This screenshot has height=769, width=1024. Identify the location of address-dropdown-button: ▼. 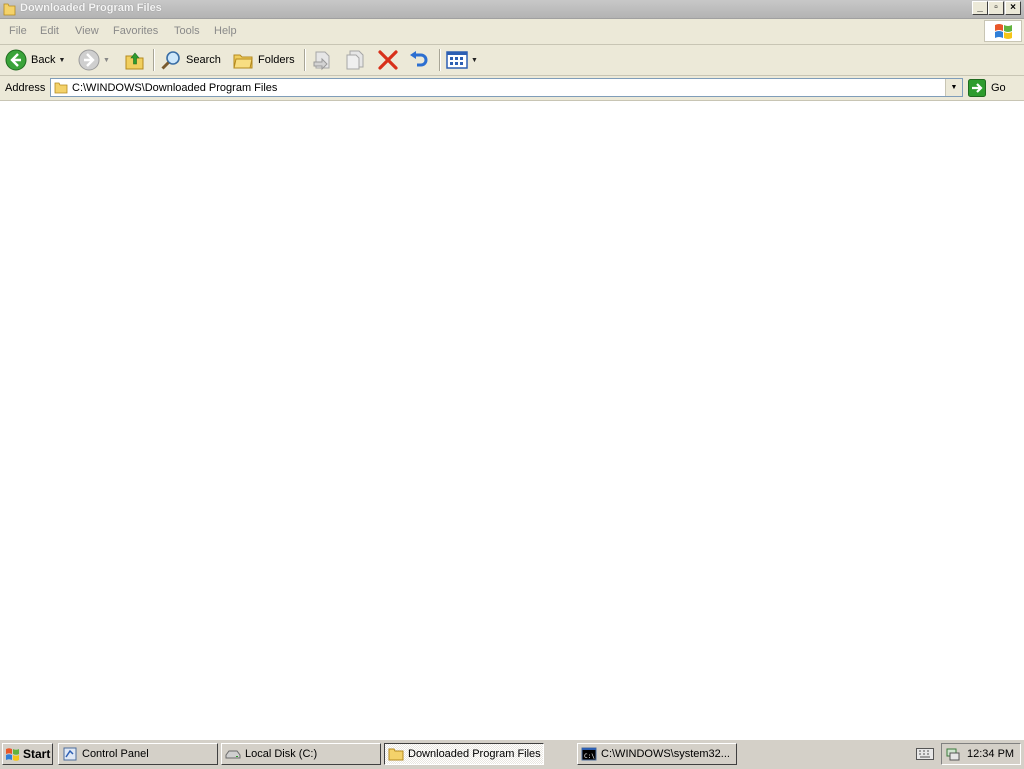
(953, 87).